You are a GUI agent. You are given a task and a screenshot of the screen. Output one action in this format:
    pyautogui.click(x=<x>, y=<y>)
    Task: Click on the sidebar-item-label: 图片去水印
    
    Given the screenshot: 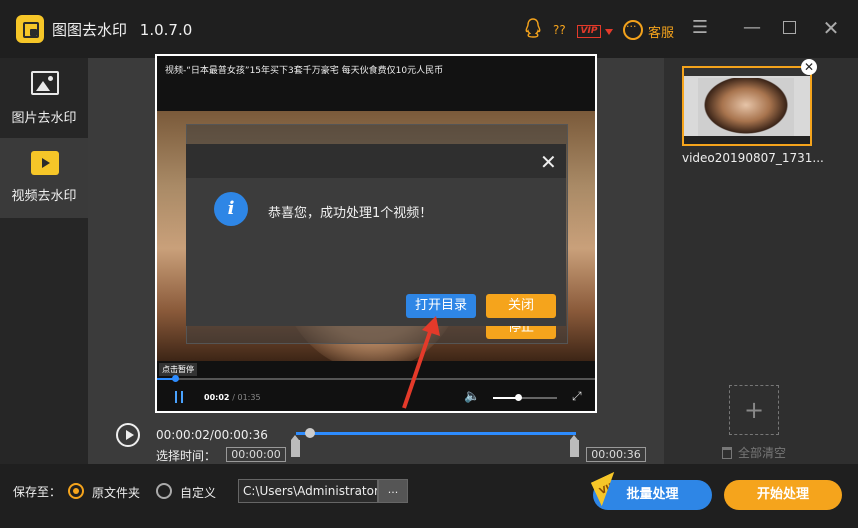 What is the action you would take?
    pyautogui.click(x=44, y=118)
    